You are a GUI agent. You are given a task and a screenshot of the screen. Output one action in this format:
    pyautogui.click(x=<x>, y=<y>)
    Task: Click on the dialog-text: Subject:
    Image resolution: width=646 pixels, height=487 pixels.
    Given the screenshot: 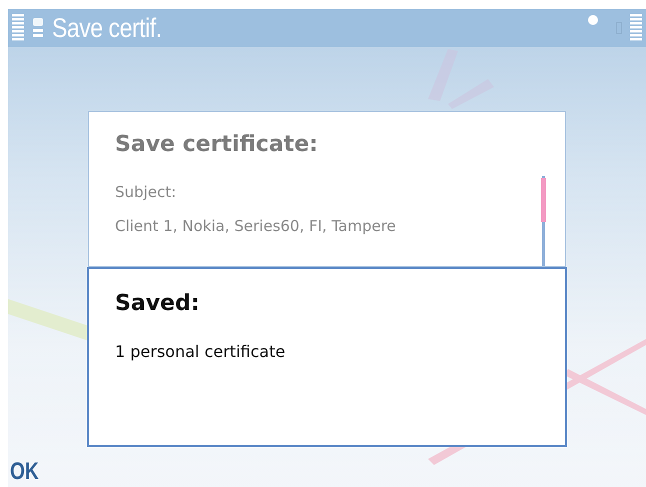 What is the action you would take?
    pyautogui.click(x=146, y=192)
    